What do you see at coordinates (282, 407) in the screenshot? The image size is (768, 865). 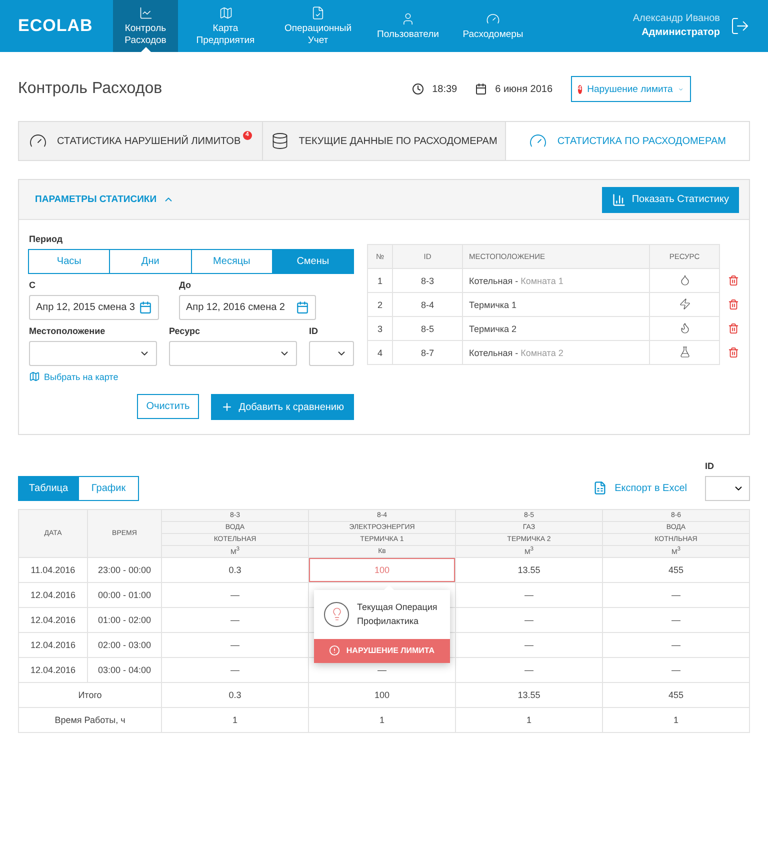 I see `add-to-comparison-button: Добавить к сравнению` at bounding box center [282, 407].